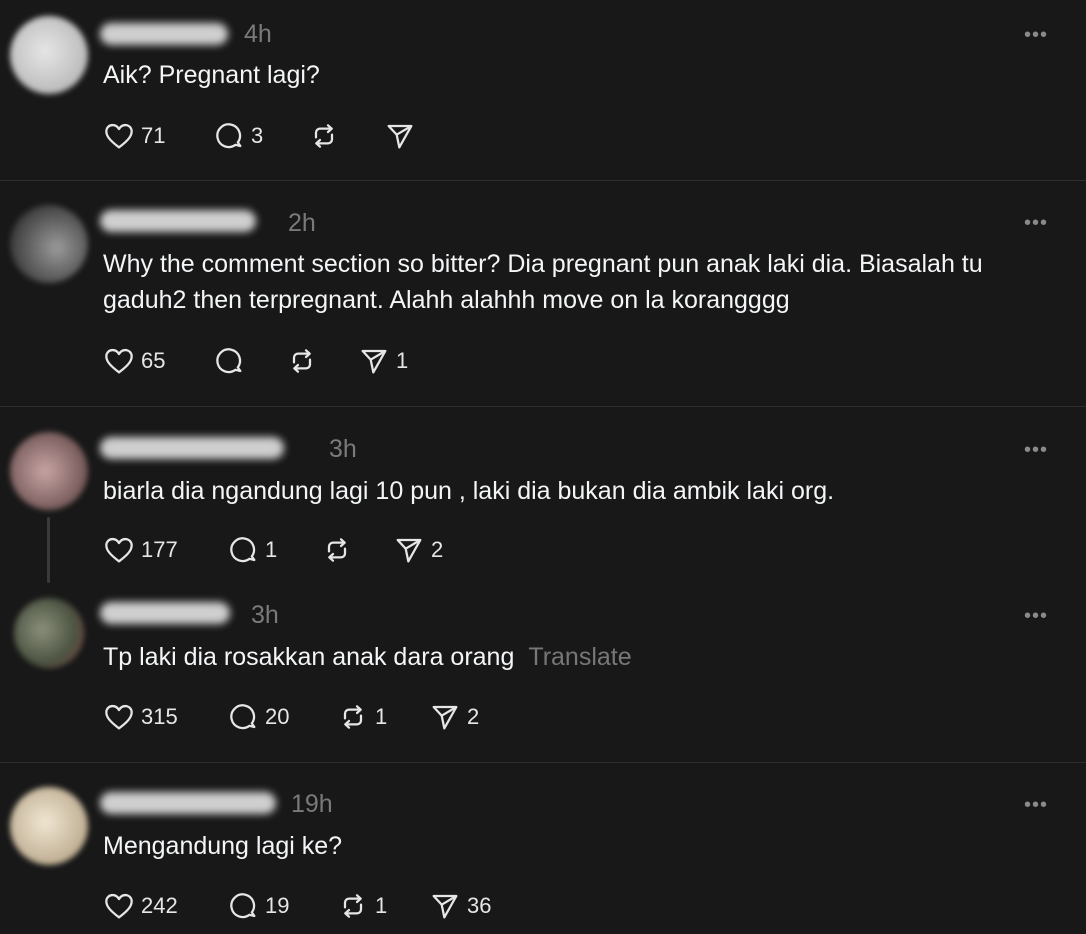 The image size is (1086, 934). I want to click on like-button: 65, so click(158, 361).